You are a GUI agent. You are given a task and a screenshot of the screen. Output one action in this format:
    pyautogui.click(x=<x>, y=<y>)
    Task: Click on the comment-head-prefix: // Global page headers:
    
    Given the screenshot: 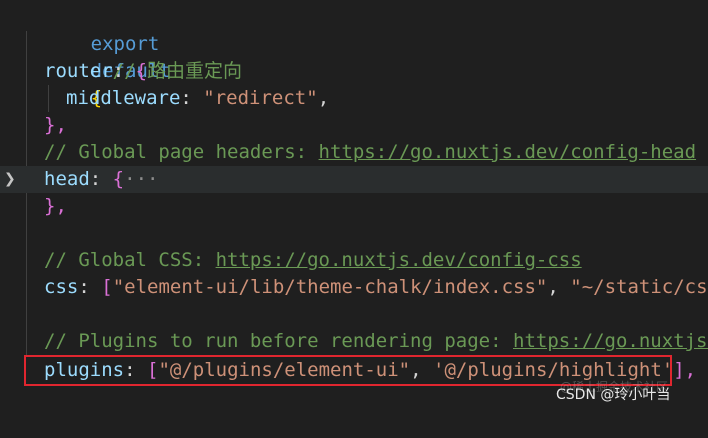 What is the action you would take?
    pyautogui.click(x=181, y=152)
    